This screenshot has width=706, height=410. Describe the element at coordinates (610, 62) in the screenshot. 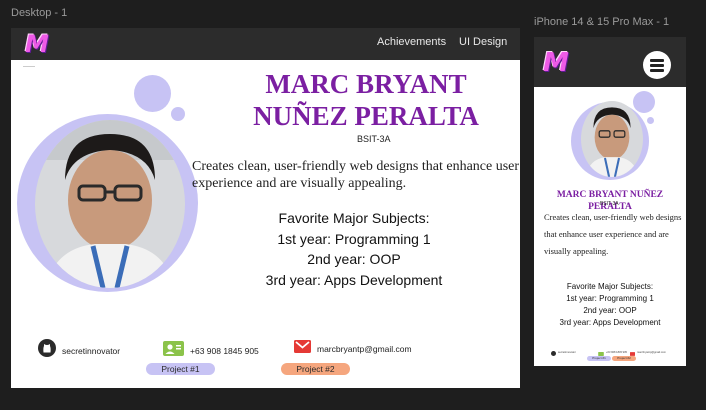

I see `navbar: M` at that location.